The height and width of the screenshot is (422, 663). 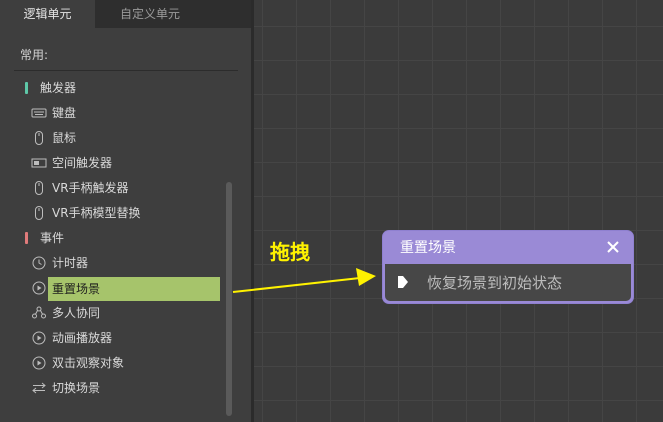 I want to click on item-label: 切换场景, so click(x=76, y=388).